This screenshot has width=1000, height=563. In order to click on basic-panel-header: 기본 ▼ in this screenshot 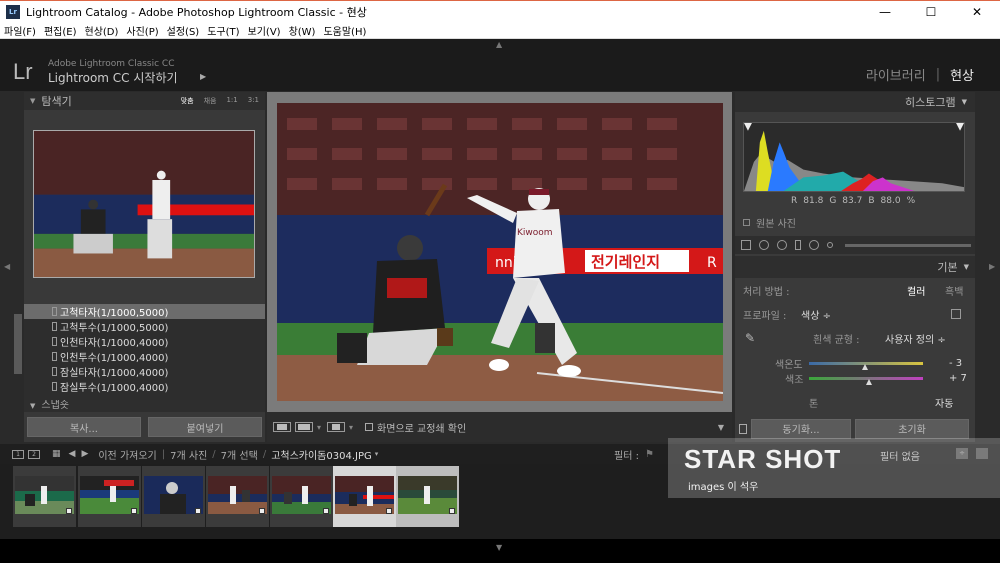, I will do `click(855, 267)`.